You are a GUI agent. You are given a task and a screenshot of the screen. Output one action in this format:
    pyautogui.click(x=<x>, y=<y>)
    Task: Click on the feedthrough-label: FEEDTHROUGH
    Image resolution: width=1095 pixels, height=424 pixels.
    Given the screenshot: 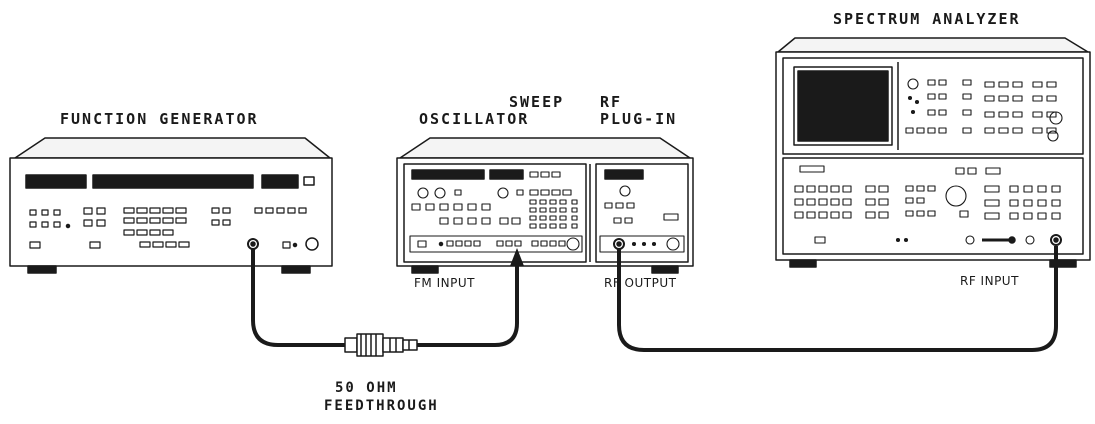 What is the action you would take?
    pyautogui.click(x=381, y=406)
    